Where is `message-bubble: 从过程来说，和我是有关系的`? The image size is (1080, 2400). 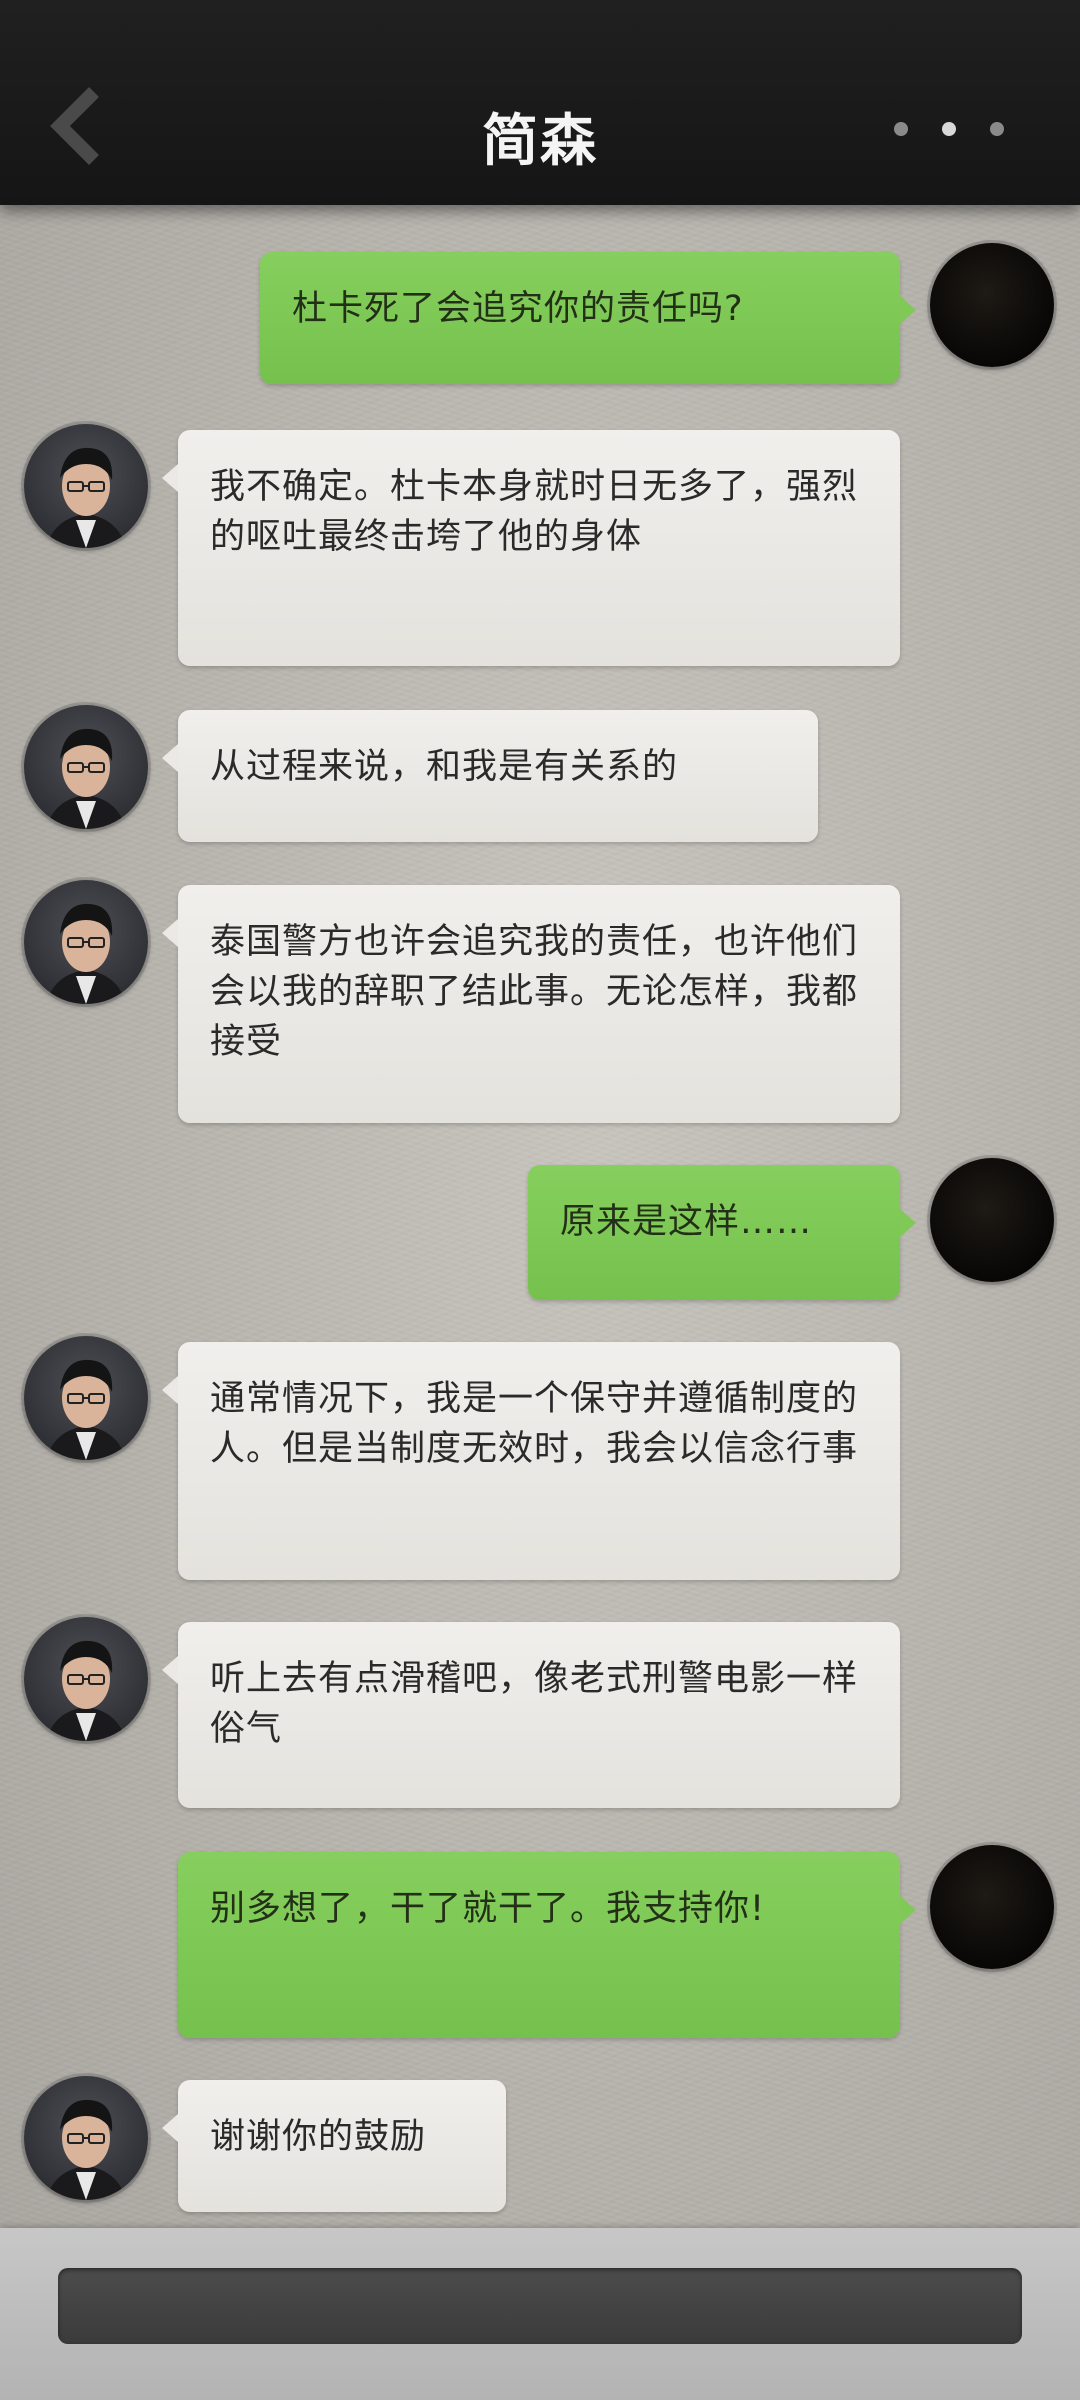 message-bubble: 从过程来说，和我是有关系的 is located at coordinates (490, 776).